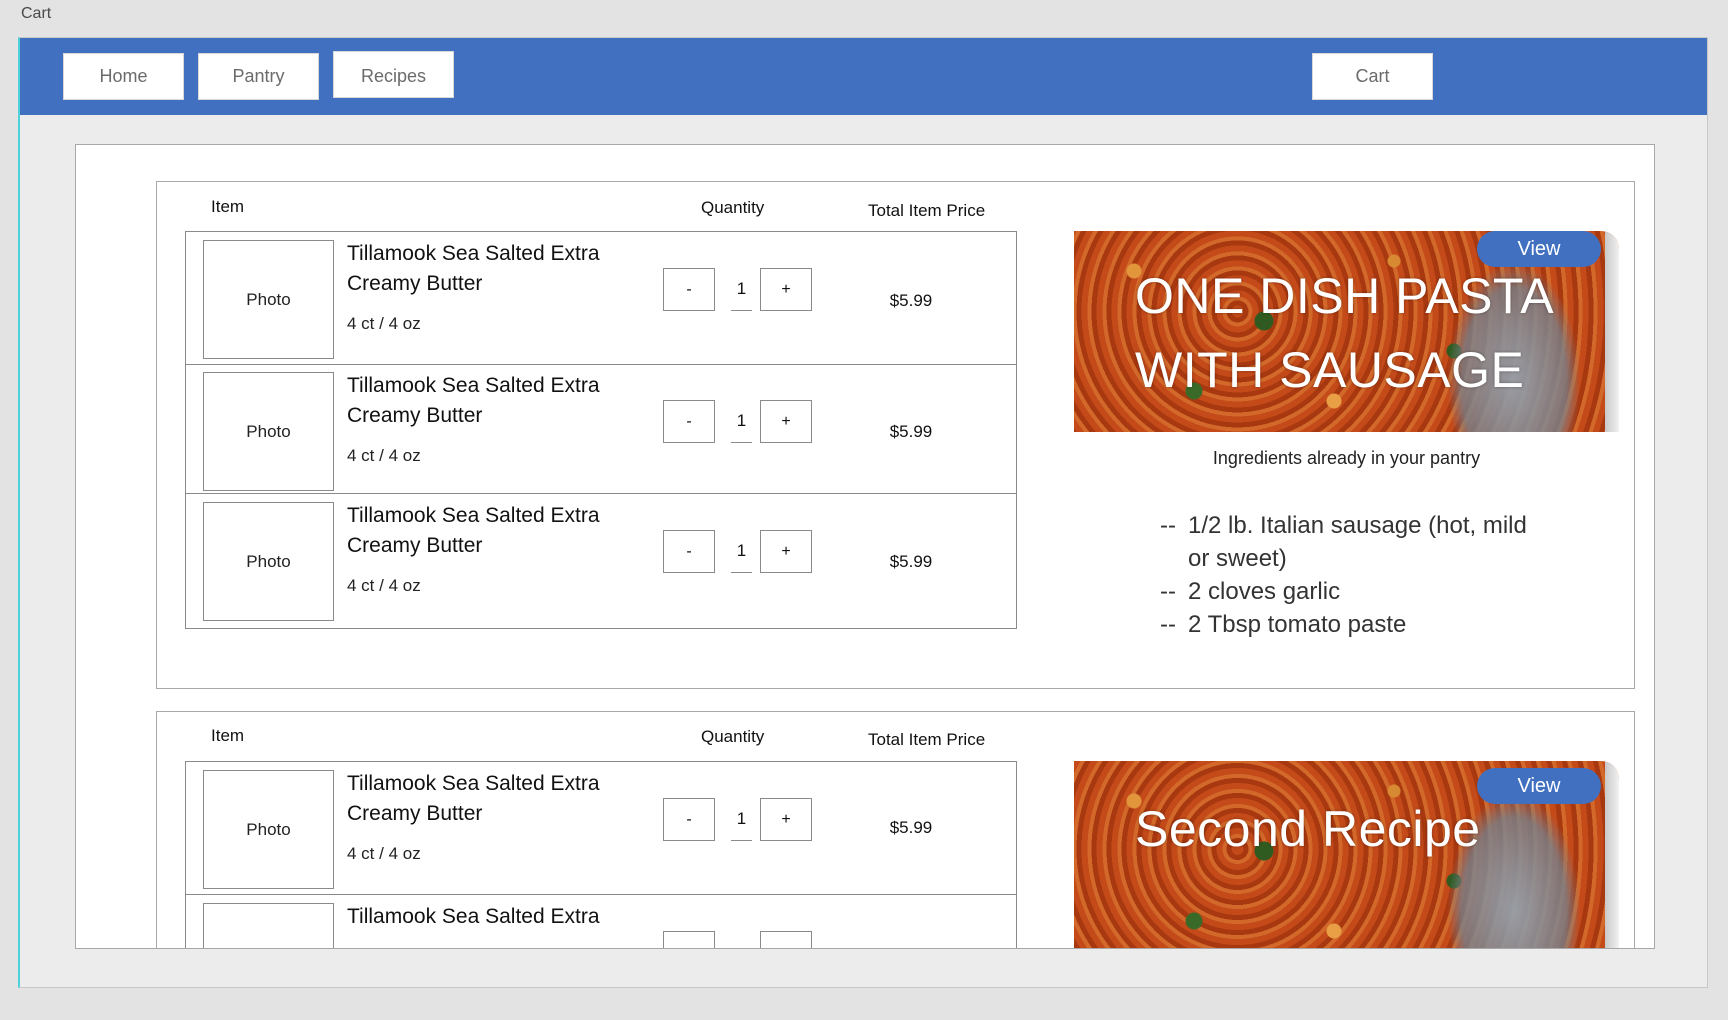 This screenshot has width=1728, height=1020. Describe the element at coordinates (36, 13) in the screenshot. I see `screen-title: Cart` at that location.